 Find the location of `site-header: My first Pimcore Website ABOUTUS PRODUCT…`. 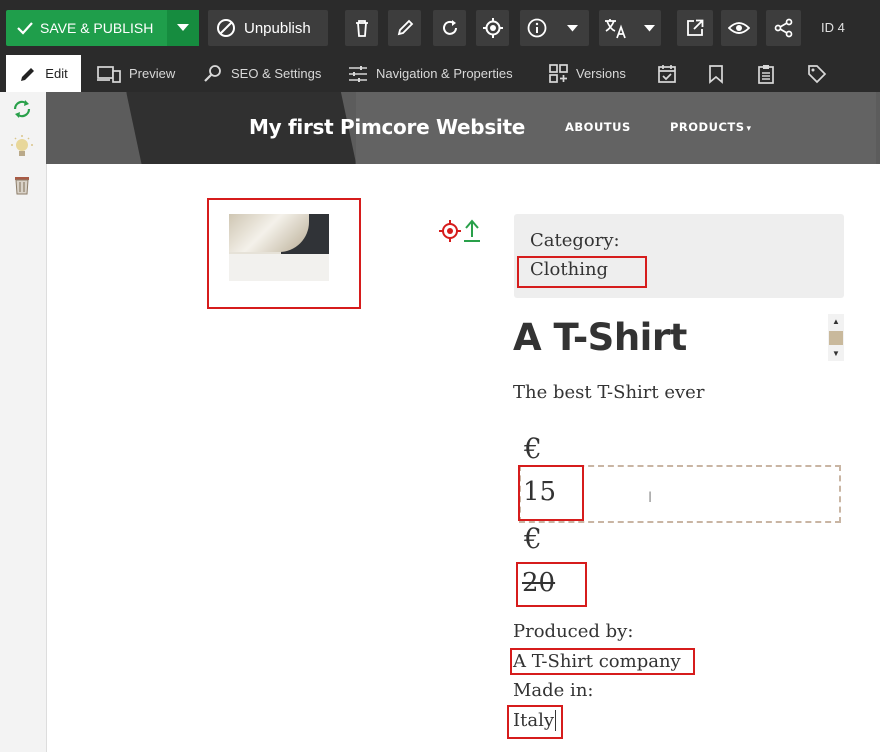

site-header: My first Pimcore Website ABOUTUS PRODUCT… is located at coordinates (463, 128).